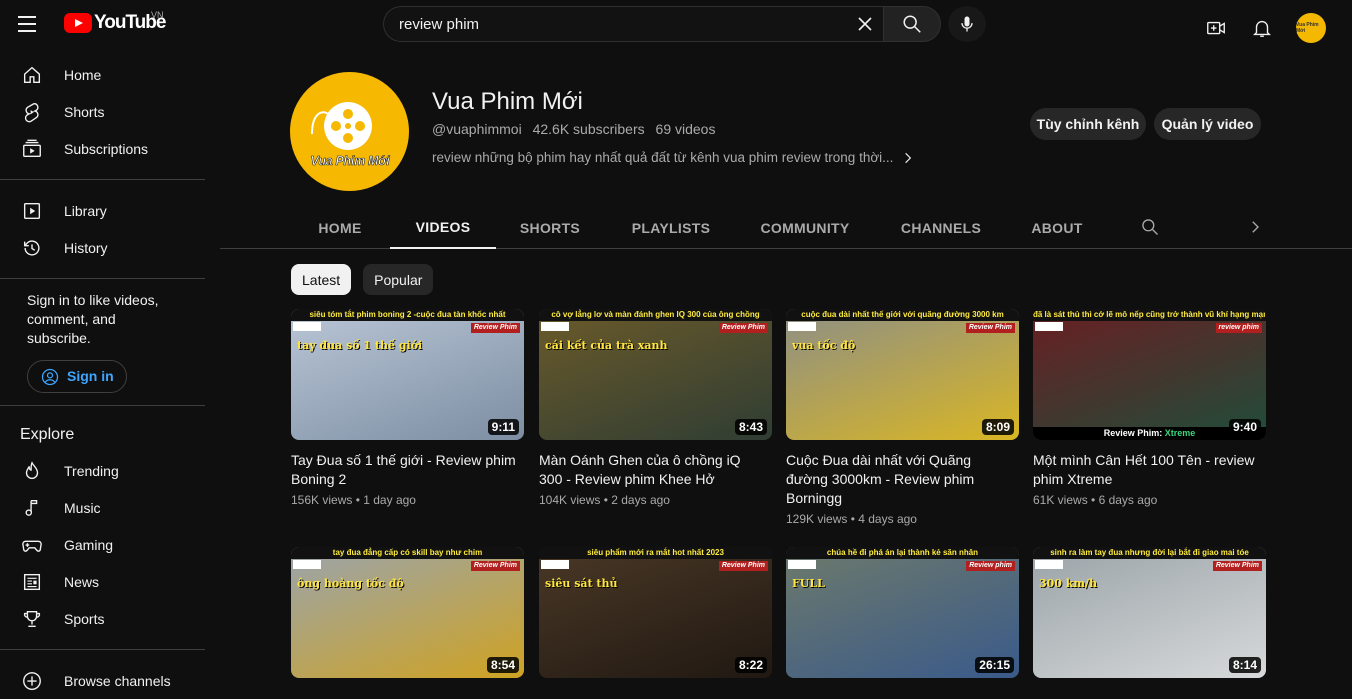 The height and width of the screenshot is (699, 1352). I want to click on sidebar-item-subscriptions: Subscriptions, so click(102, 148).